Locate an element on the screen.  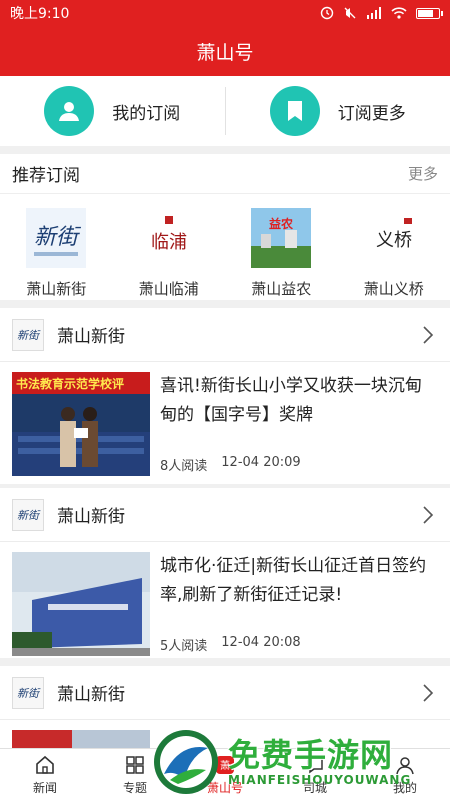
tab-me: 我的 is located at coordinates (405, 774).